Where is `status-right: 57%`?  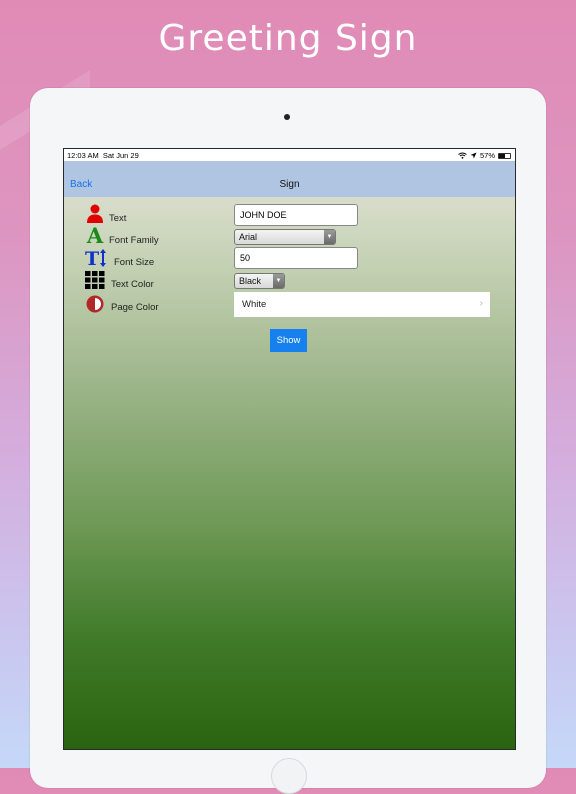 status-right: 57% is located at coordinates (484, 155).